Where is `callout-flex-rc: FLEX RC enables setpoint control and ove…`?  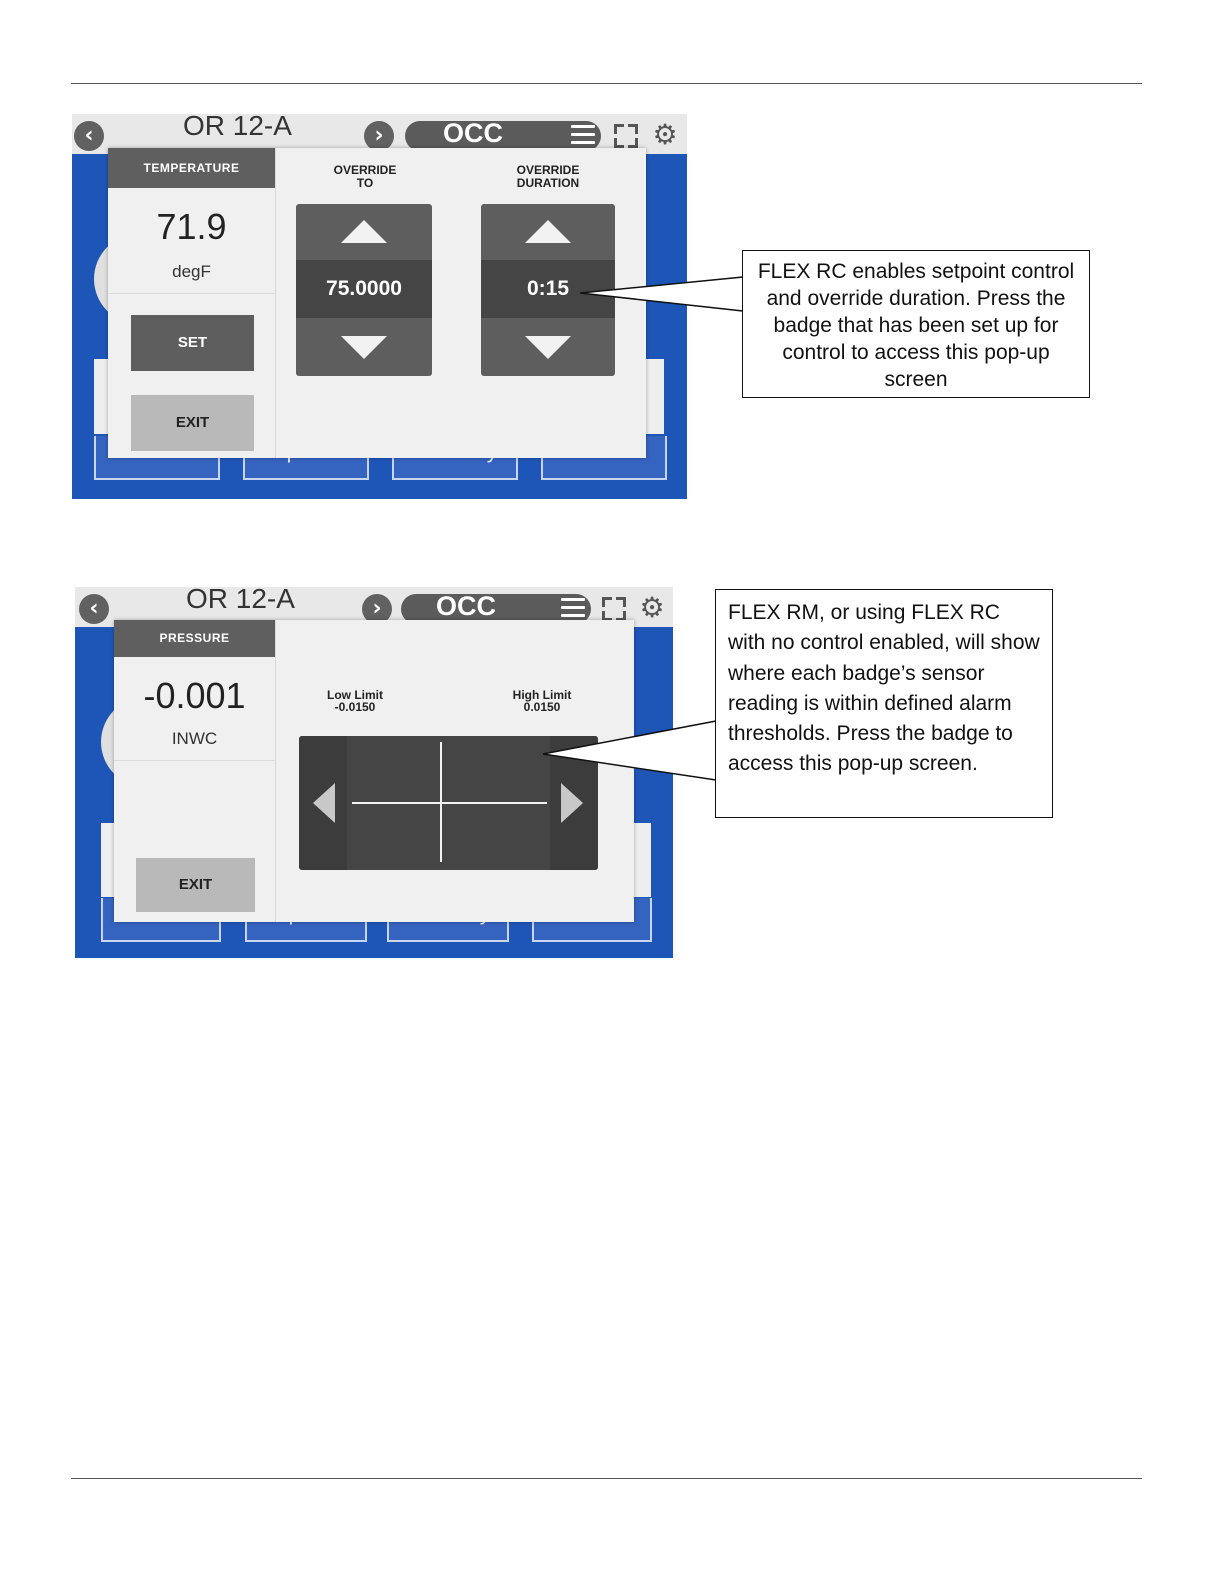
callout-flex-rc: FLEX RC enables setpoint control and ove… is located at coordinates (916, 324).